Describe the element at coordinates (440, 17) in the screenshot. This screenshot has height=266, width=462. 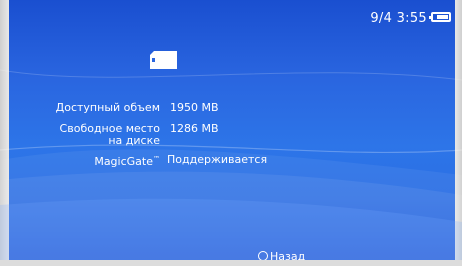
I see `battery-icon` at that location.